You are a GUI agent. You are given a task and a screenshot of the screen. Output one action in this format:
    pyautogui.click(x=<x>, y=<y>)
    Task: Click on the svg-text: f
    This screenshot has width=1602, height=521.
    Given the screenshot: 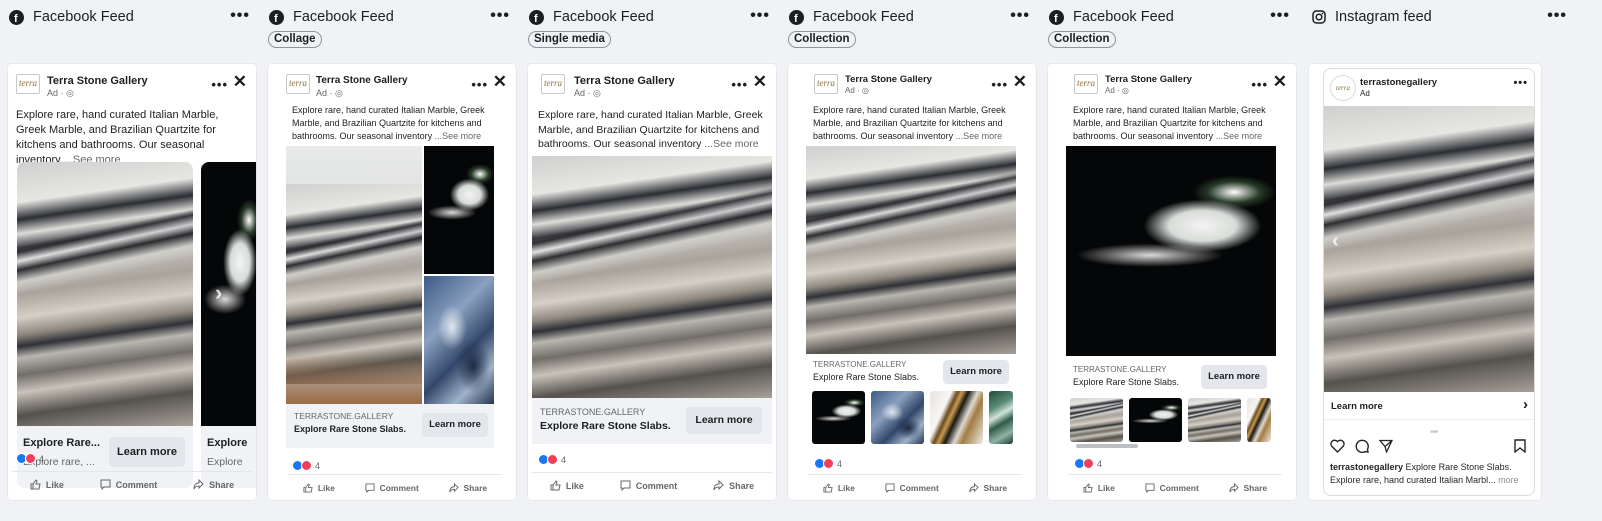 What is the action you would take?
    pyautogui.click(x=276, y=19)
    